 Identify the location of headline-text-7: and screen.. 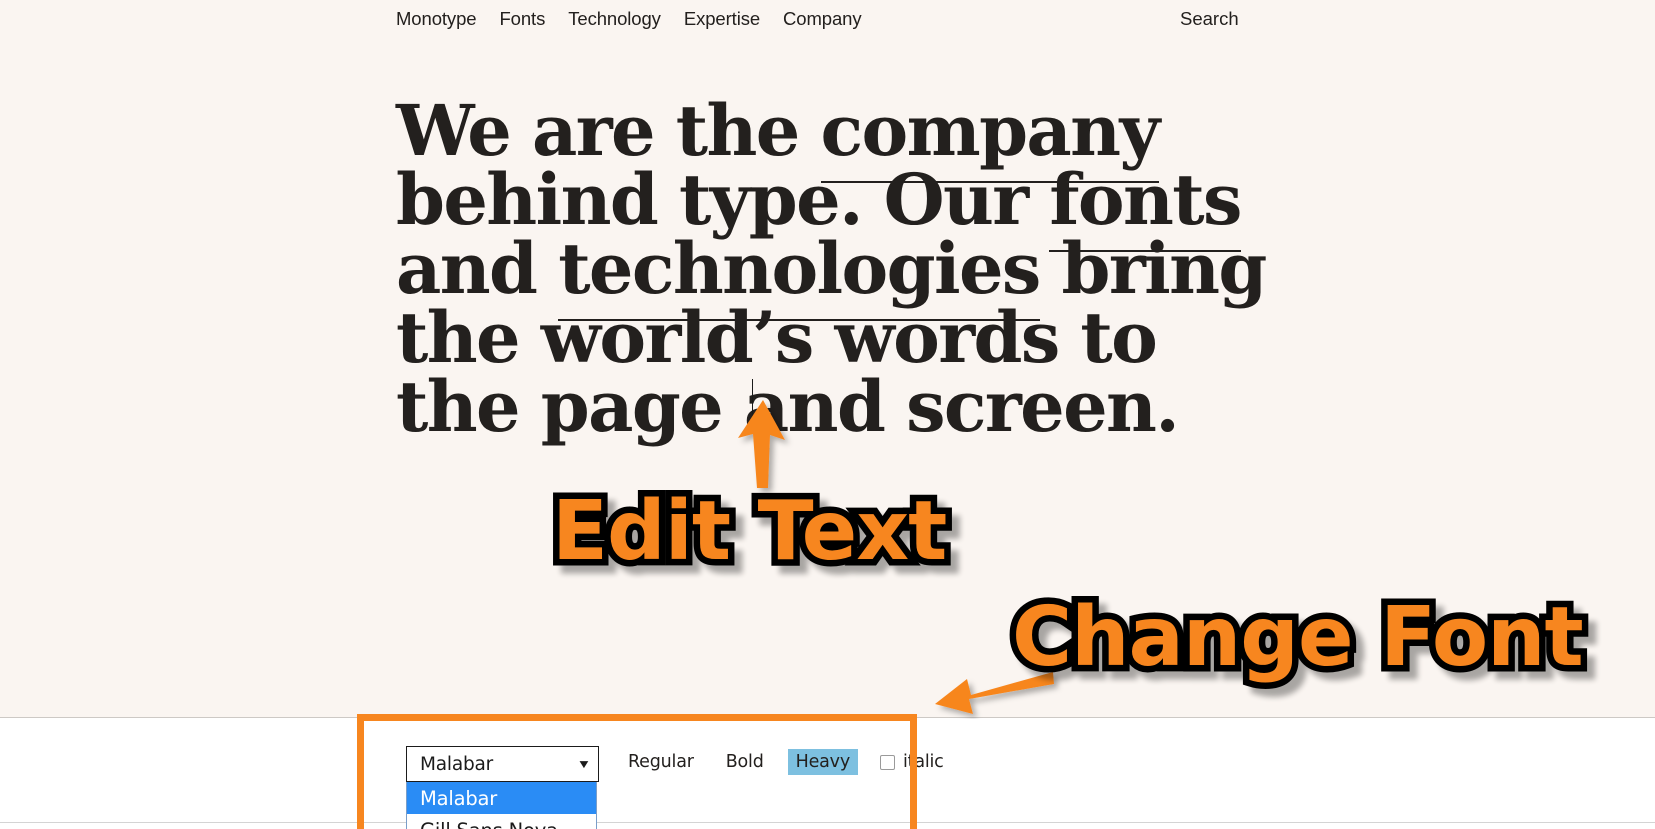
(961, 406).